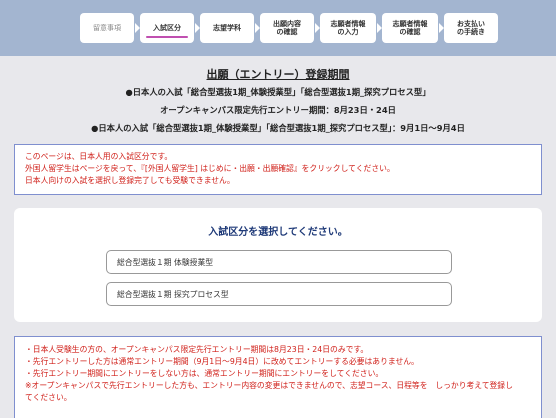 The image size is (556, 418). I want to click on step-label: お支払い の手続き, so click(471, 28).